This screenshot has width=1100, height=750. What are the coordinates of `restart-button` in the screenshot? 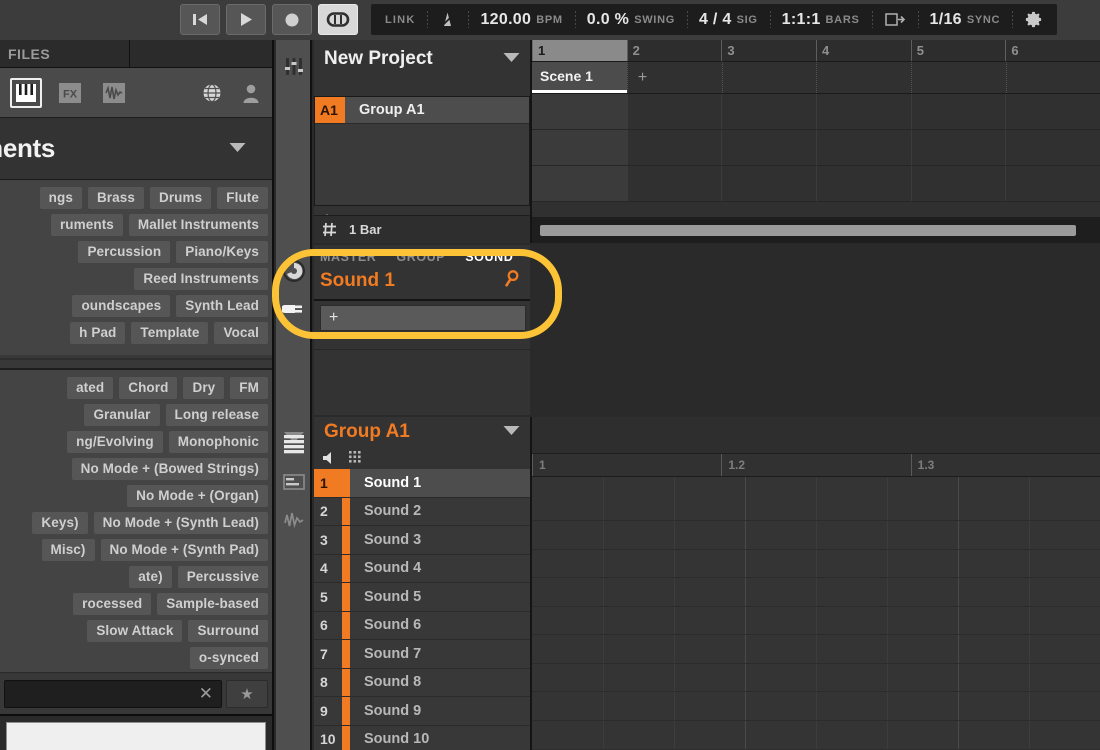 It's located at (200, 19).